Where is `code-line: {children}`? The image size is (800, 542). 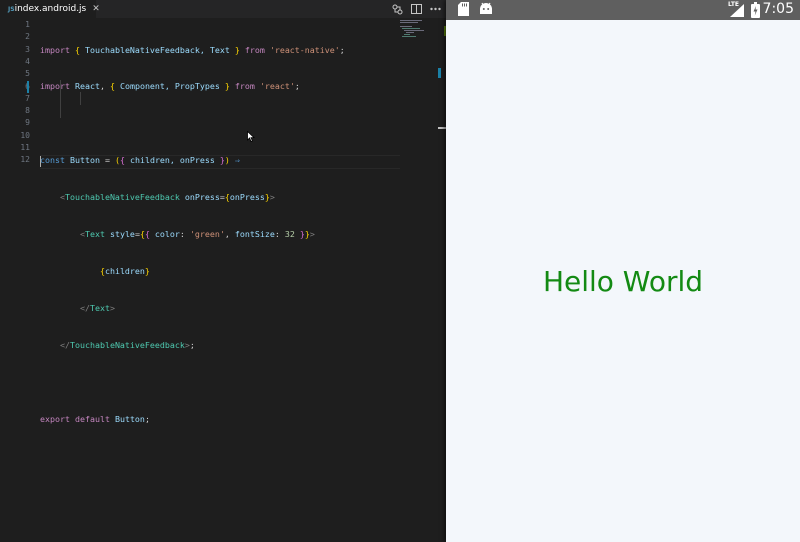 code-line: {children} is located at coordinates (192, 271).